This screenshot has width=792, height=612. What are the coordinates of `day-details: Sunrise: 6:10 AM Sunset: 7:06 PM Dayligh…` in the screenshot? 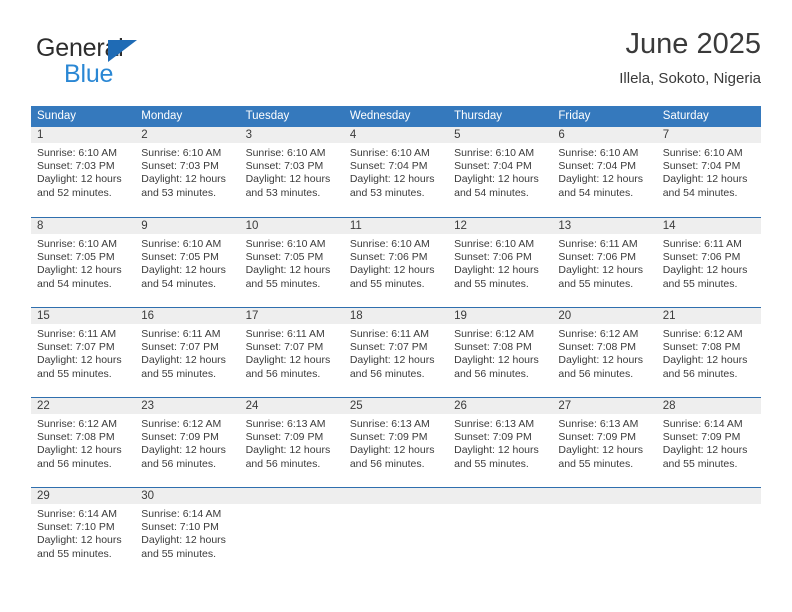 It's located at (500, 262).